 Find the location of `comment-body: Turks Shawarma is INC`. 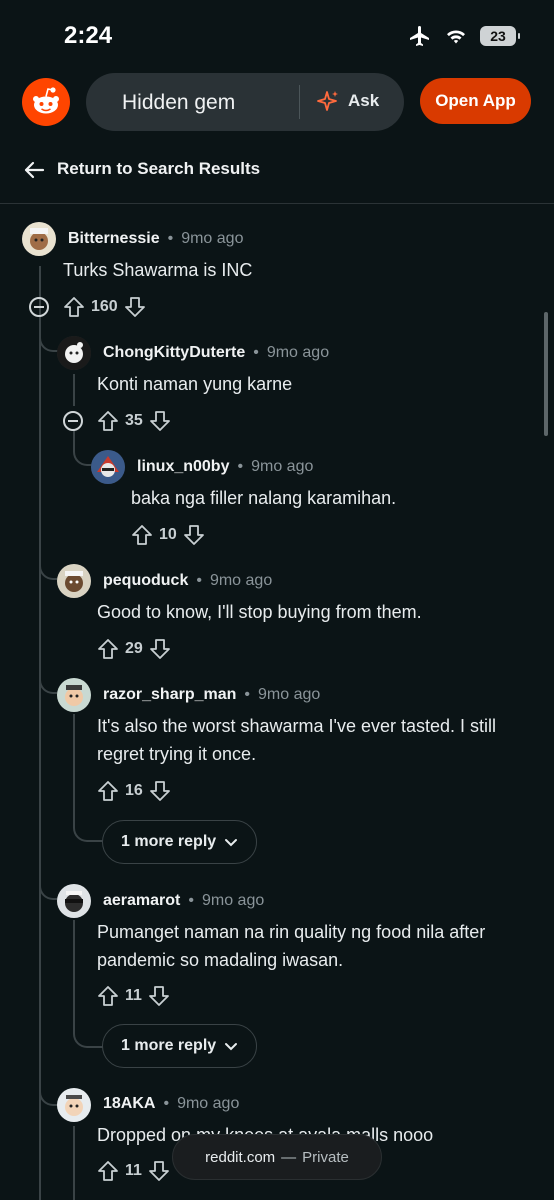

comment-body: Turks Shawarma is INC is located at coordinates (158, 270).